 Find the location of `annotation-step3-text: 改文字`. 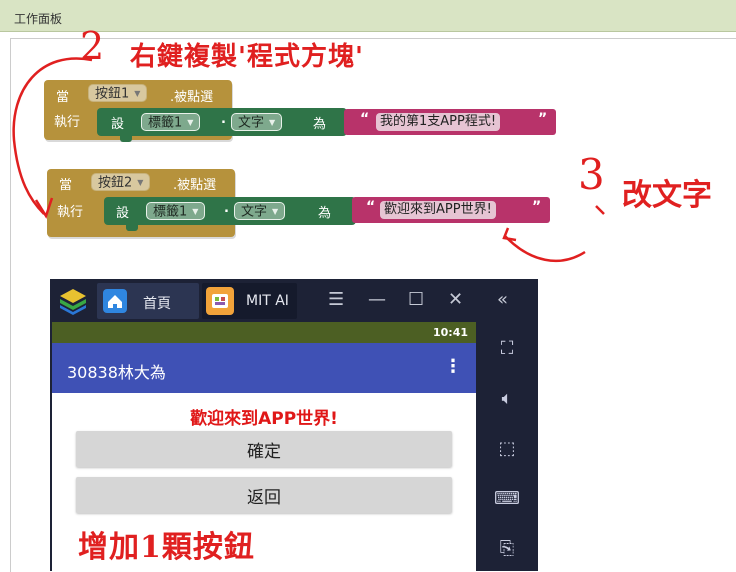

annotation-step3-text: 改文字 is located at coordinates (667, 195).